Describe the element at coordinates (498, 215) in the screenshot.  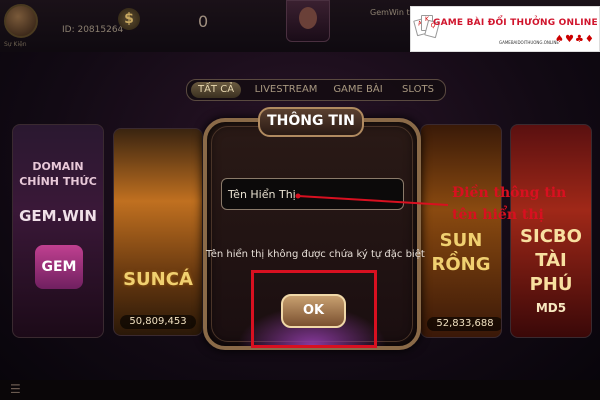
I see `annotation-line-2: tên hiển thị` at that location.